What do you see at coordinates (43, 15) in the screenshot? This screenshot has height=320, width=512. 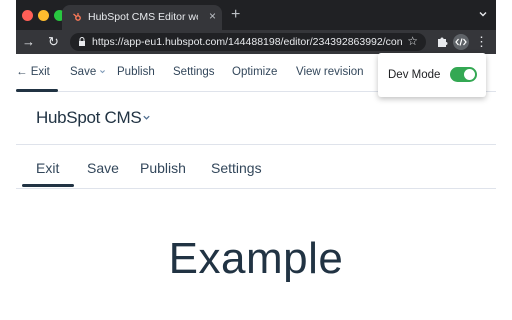 I see `minimize-window-button` at bounding box center [43, 15].